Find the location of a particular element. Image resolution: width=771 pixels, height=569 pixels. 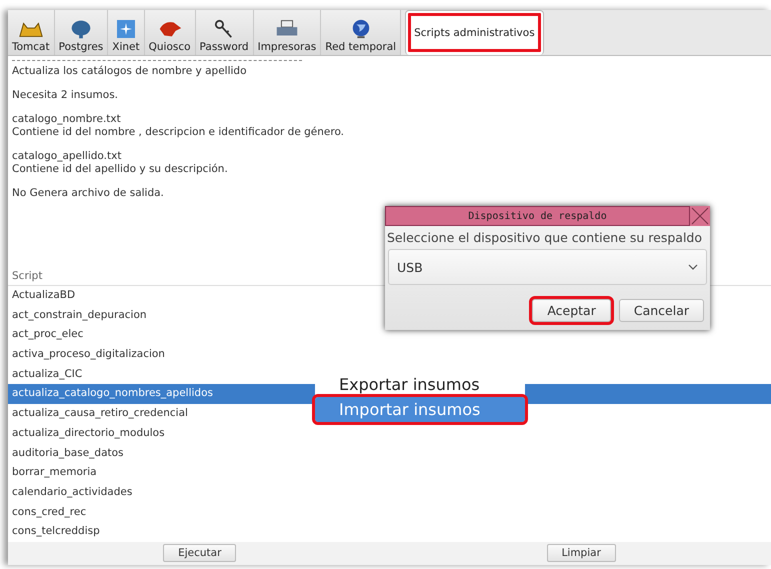

script-name: calendario_actividades is located at coordinates (72, 492).